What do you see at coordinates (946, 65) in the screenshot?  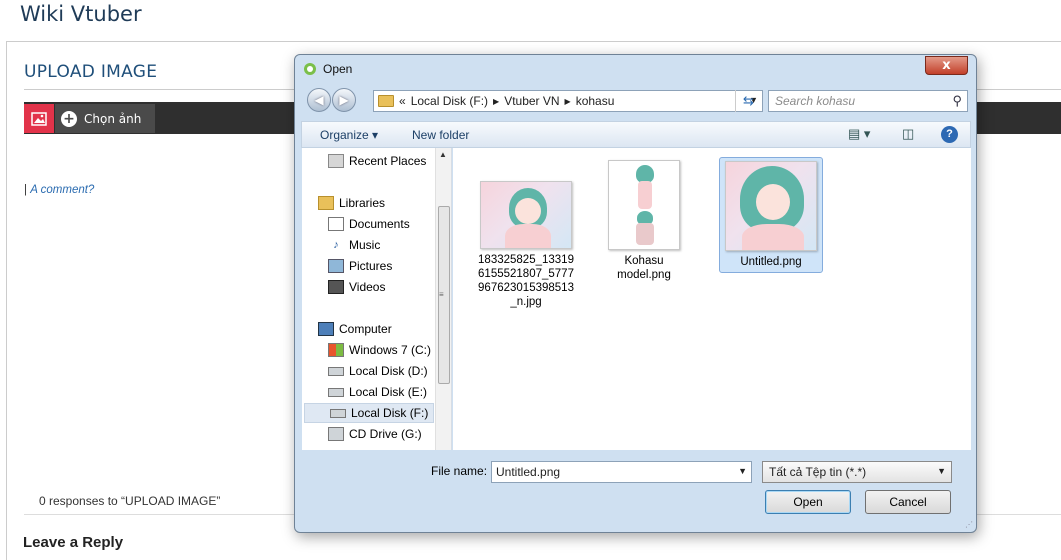 I see `close-button: x` at bounding box center [946, 65].